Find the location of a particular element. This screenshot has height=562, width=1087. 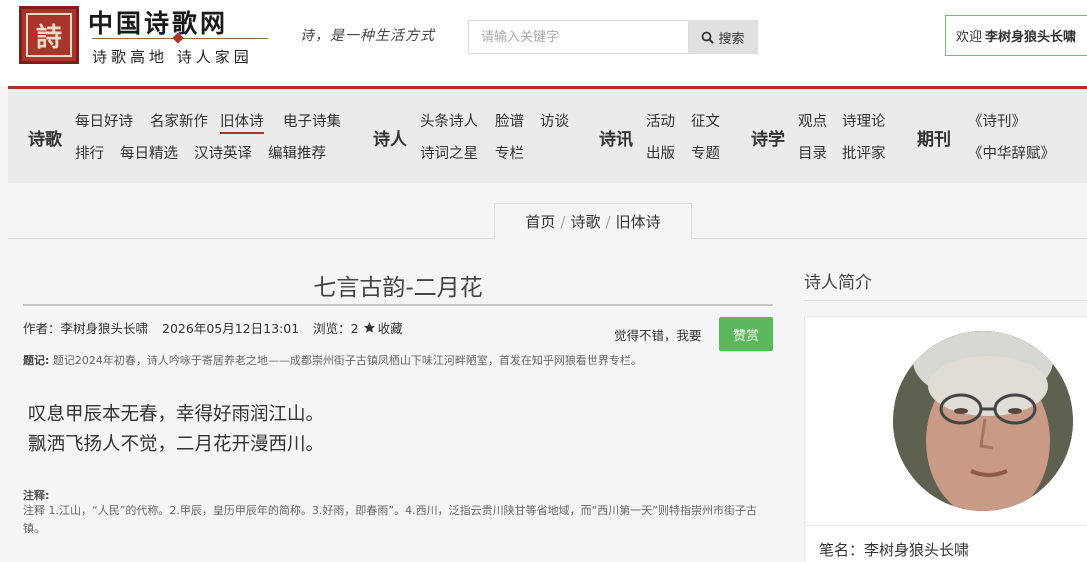

sidebar-divider is located at coordinates (945, 300).